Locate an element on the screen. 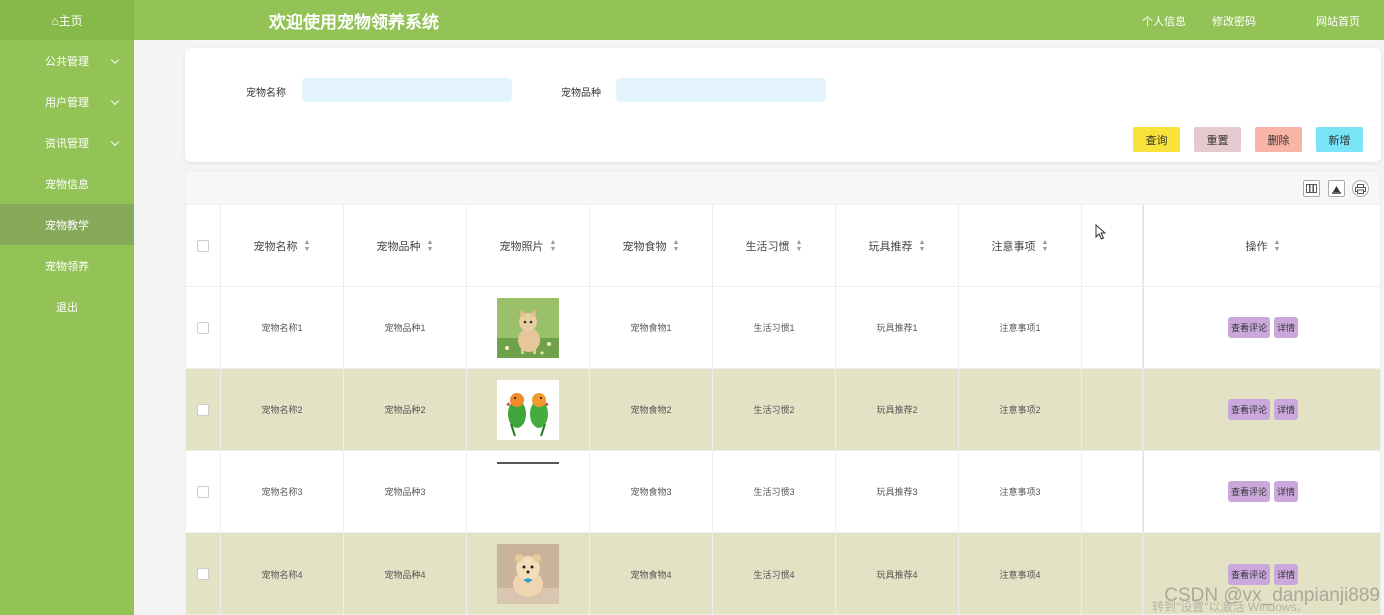 The height and width of the screenshot is (615, 1384). select-all-checkbox is located at coordinates (203, 245).